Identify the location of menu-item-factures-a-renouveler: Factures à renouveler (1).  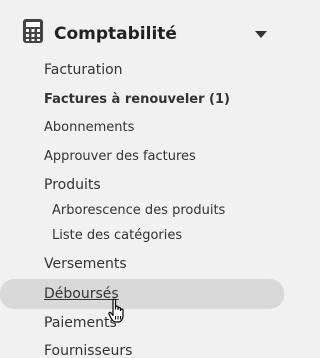
(143, 100).